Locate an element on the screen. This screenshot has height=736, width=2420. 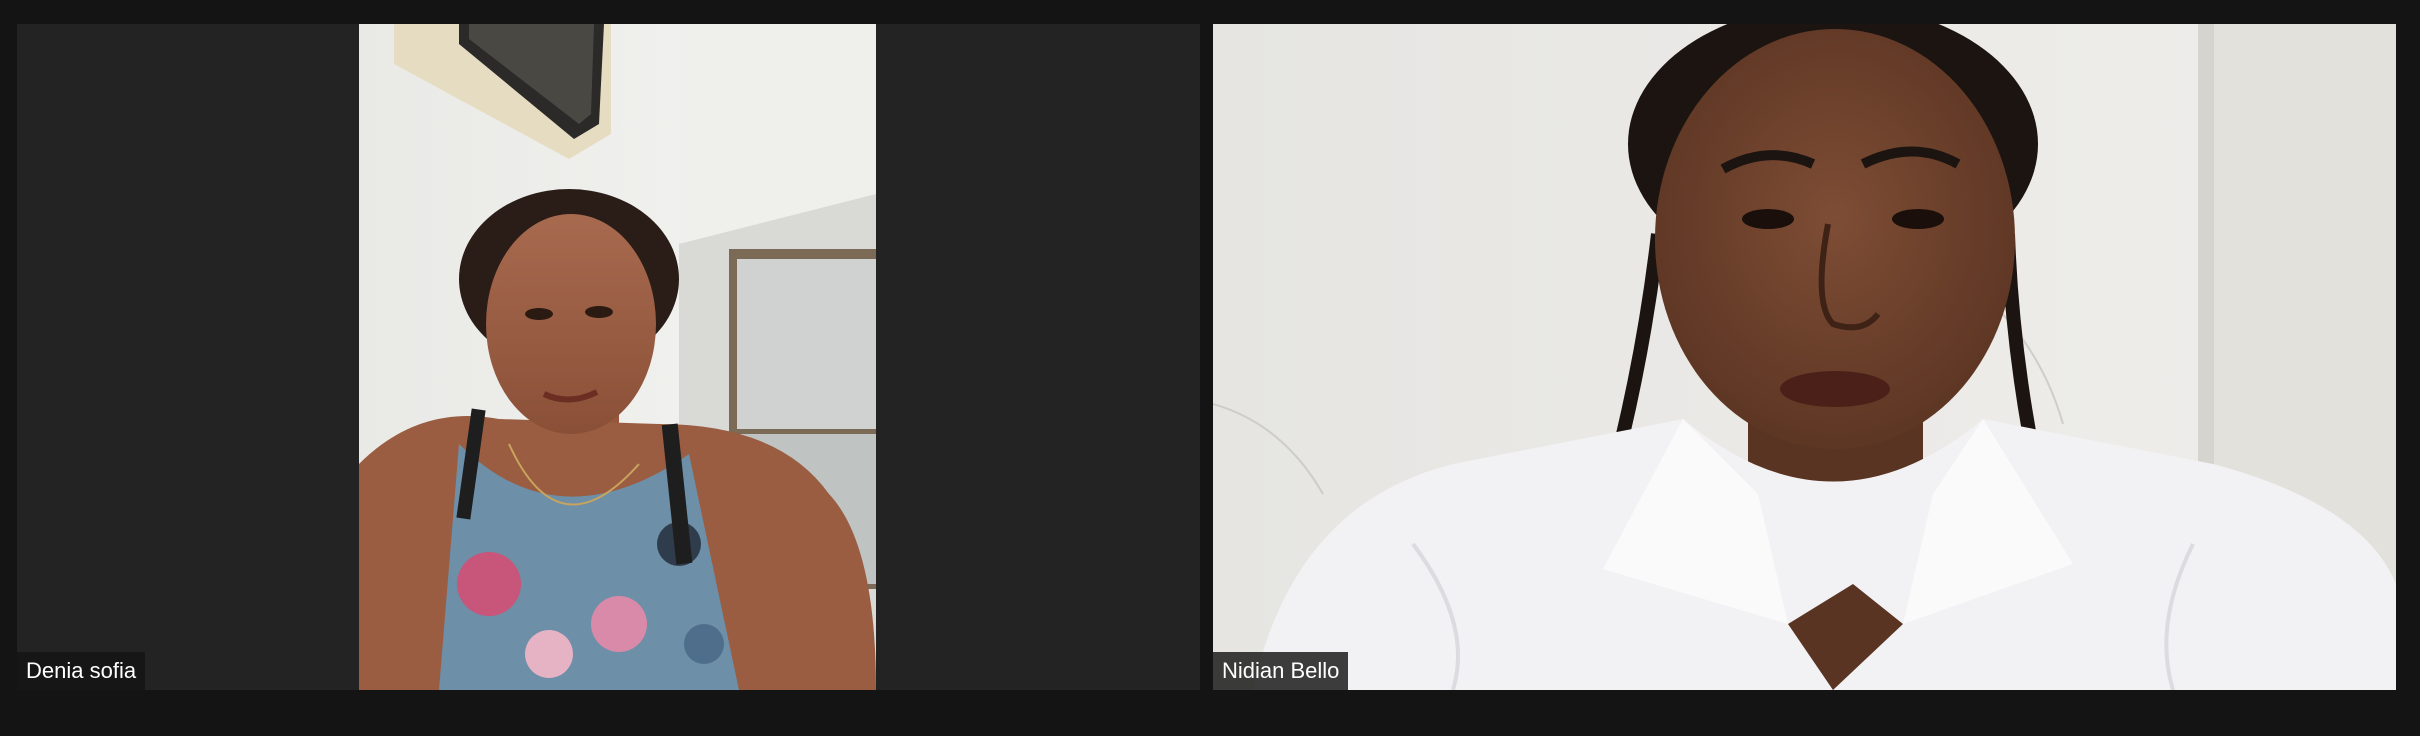
participant-name-label: Nidian Bello is located at coordinates (1281, 671).